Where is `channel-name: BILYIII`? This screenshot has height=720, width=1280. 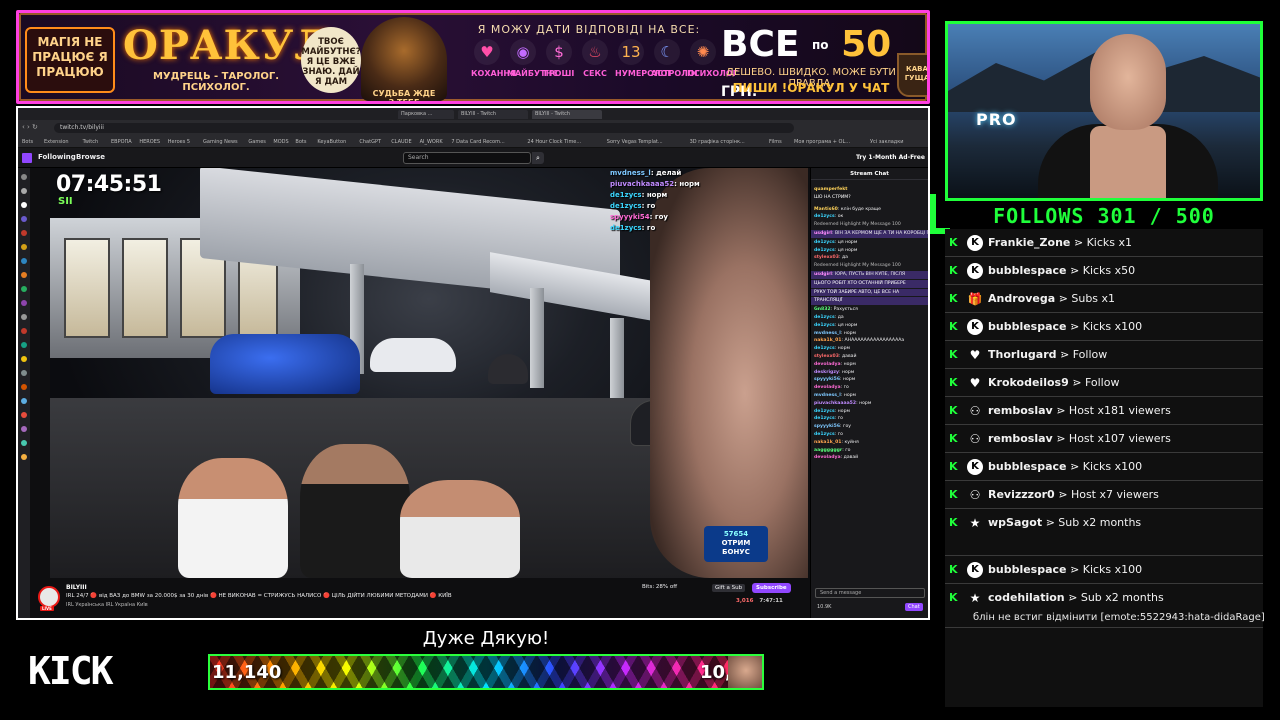
channel-name: BILYIII is located at coordinates (76, 587).